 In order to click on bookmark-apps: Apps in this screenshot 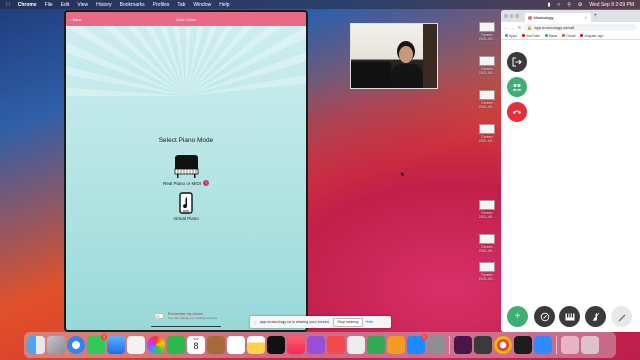, I will do `click(511, 36)`.